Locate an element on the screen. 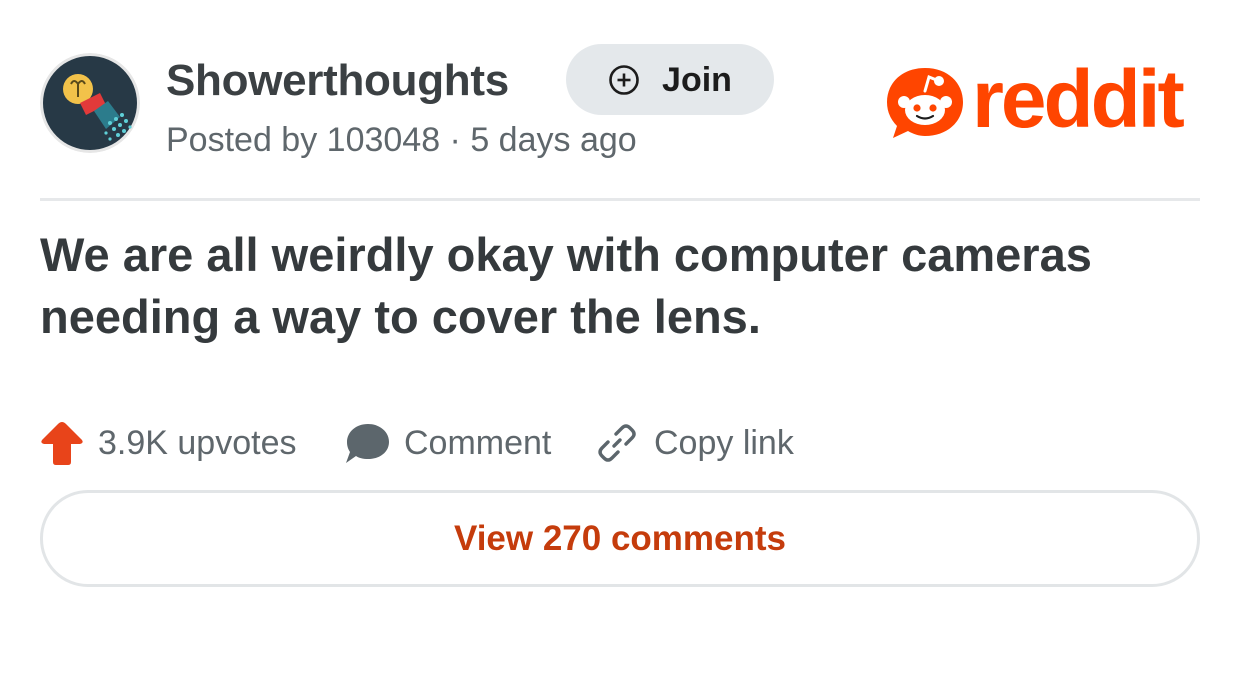 The width and height of the screenshot is (1236, 692). reddit-logo: reddit is located at coordinates (1034, 100).